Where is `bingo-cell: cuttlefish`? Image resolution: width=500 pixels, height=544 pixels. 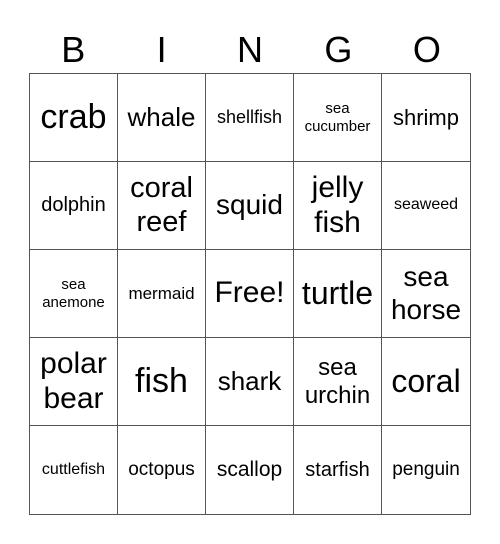 bingo-cell: cuttlefish is located at coordinates (74, 470).